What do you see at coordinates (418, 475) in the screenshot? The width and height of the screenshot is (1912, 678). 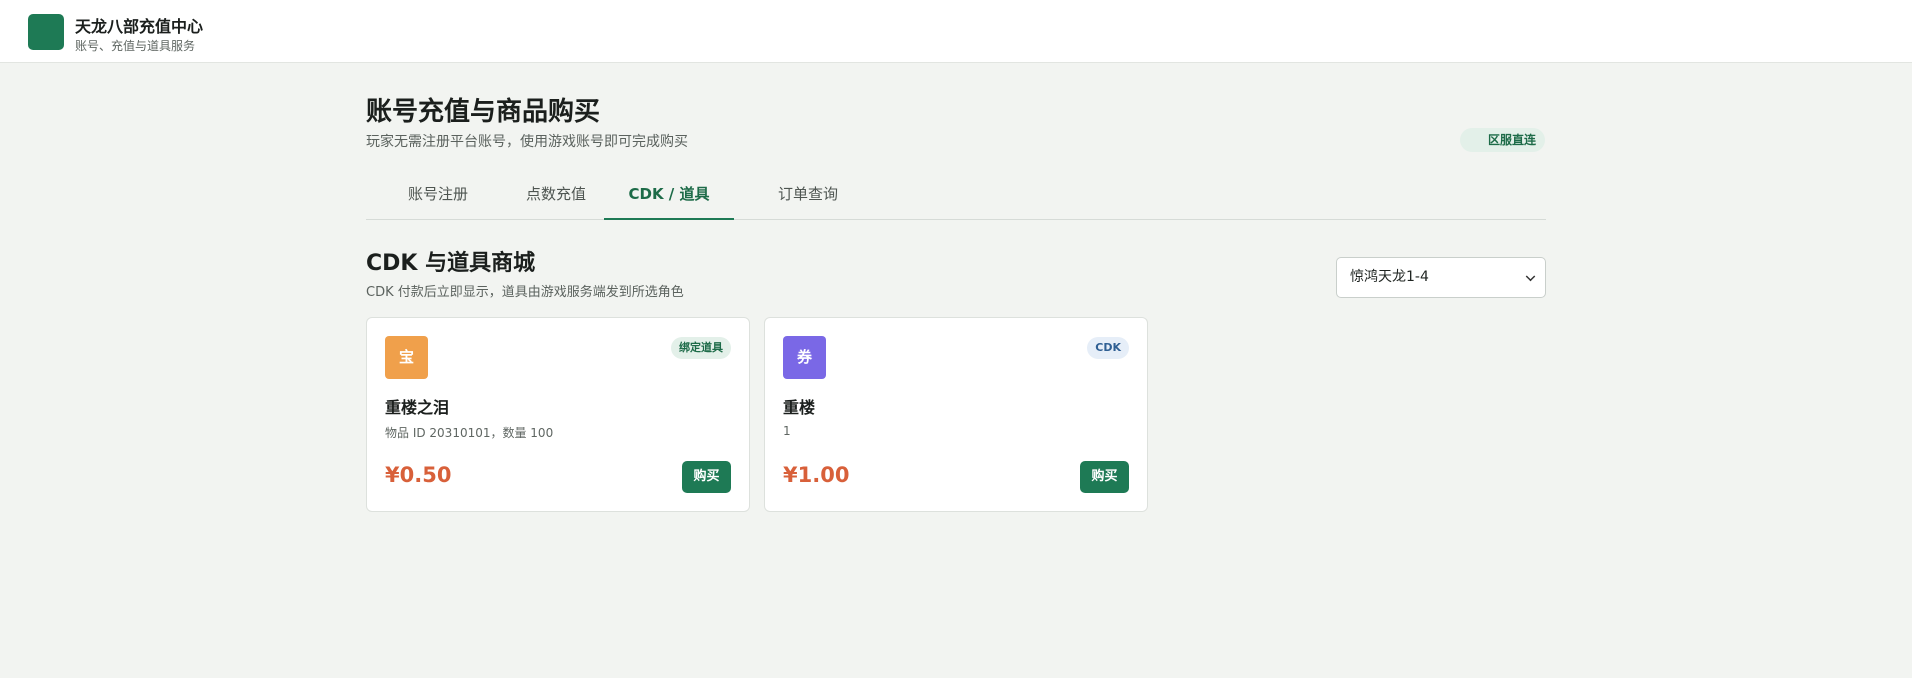 I see `product-price: ¥0.50` at bounding box center [418, 475].